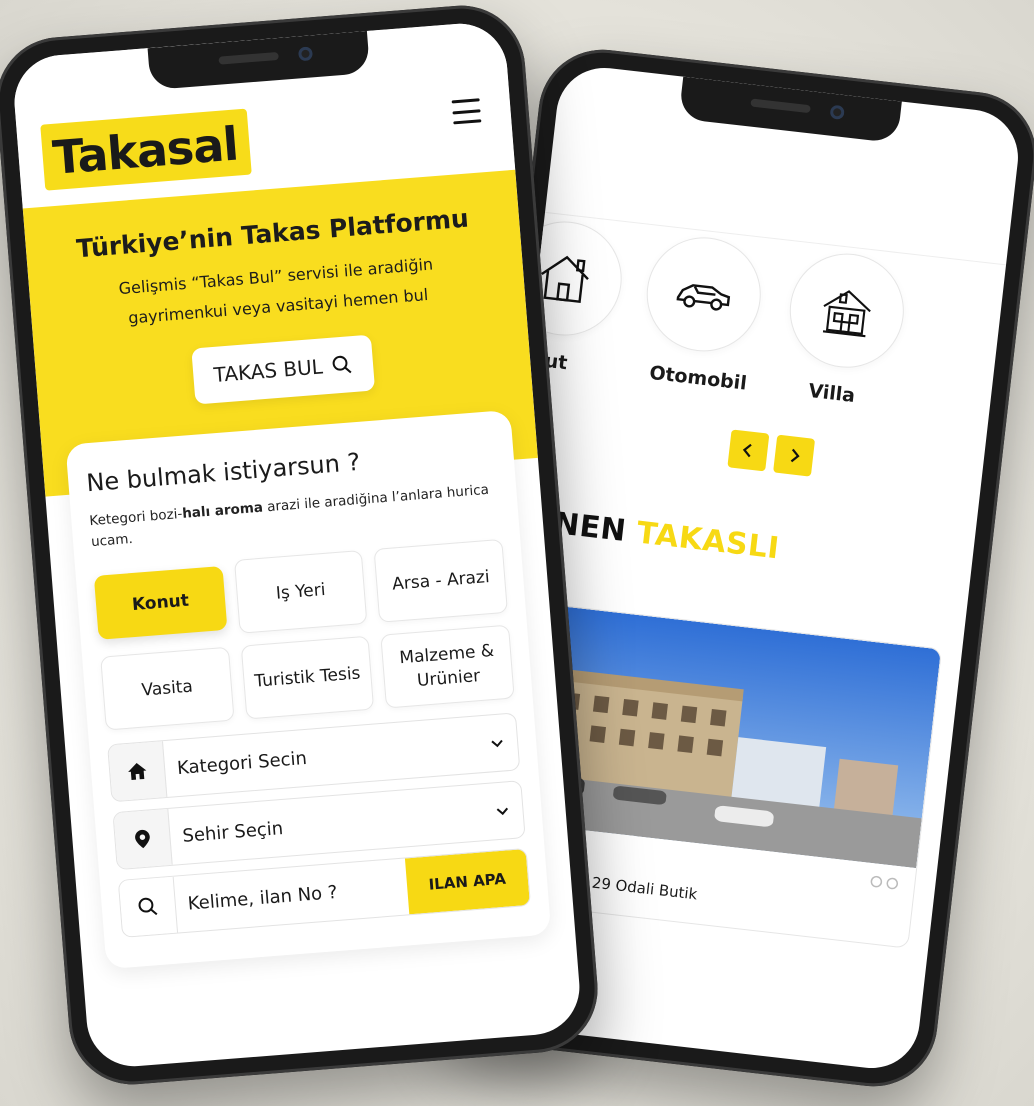 The height and width of the screenshot is (1106, 1034). I want to click on category-is-yeri: Iş Yeri, so click(300, 591).